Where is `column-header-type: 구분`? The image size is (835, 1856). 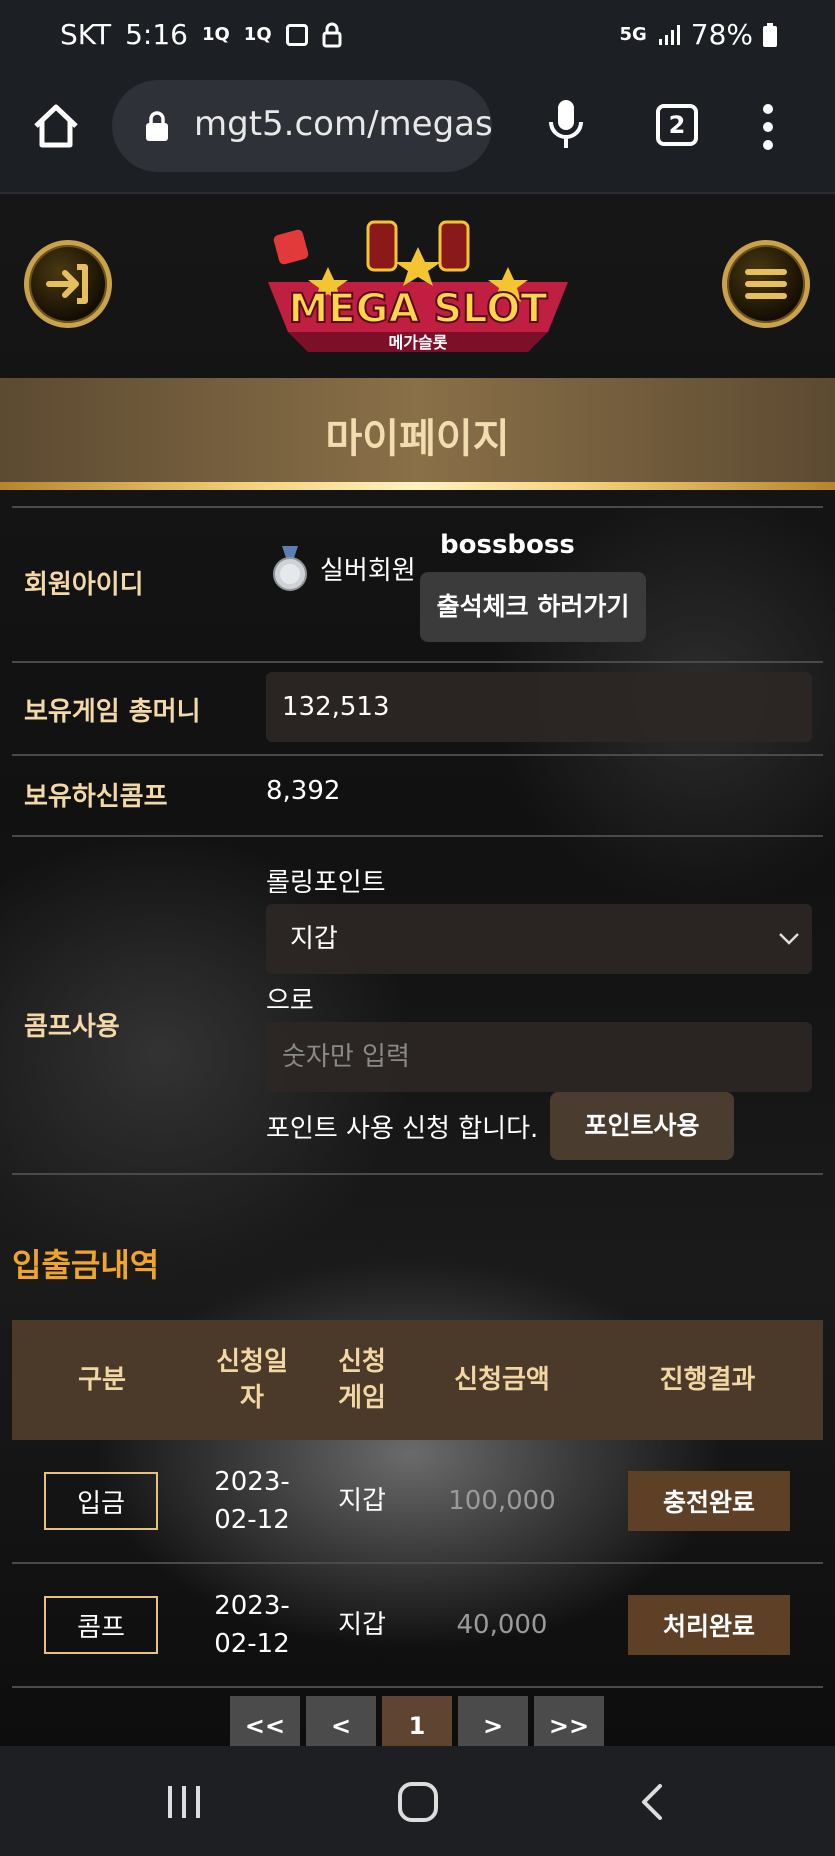 column-header-type: 구분 is located at coordinates (102, 1380).